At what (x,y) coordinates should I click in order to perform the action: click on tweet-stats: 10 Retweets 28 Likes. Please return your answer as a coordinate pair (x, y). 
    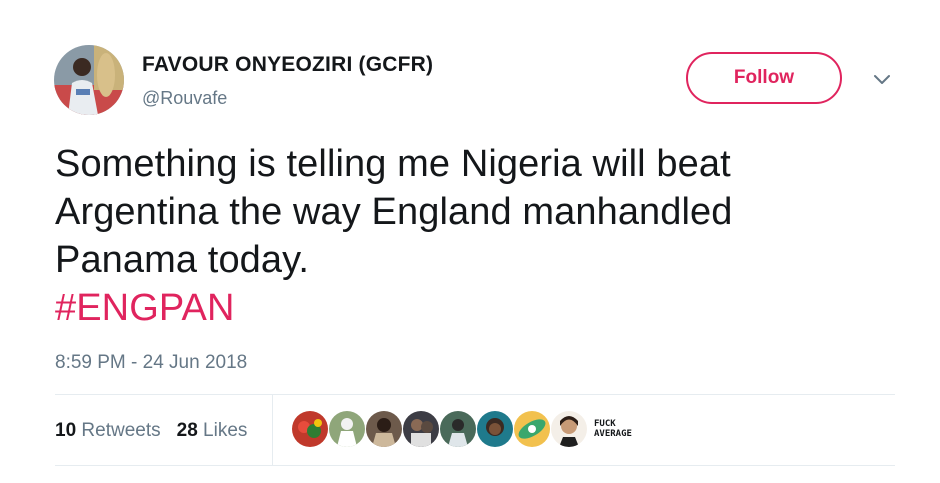
    Looking at the image, I should click on (151, 431).